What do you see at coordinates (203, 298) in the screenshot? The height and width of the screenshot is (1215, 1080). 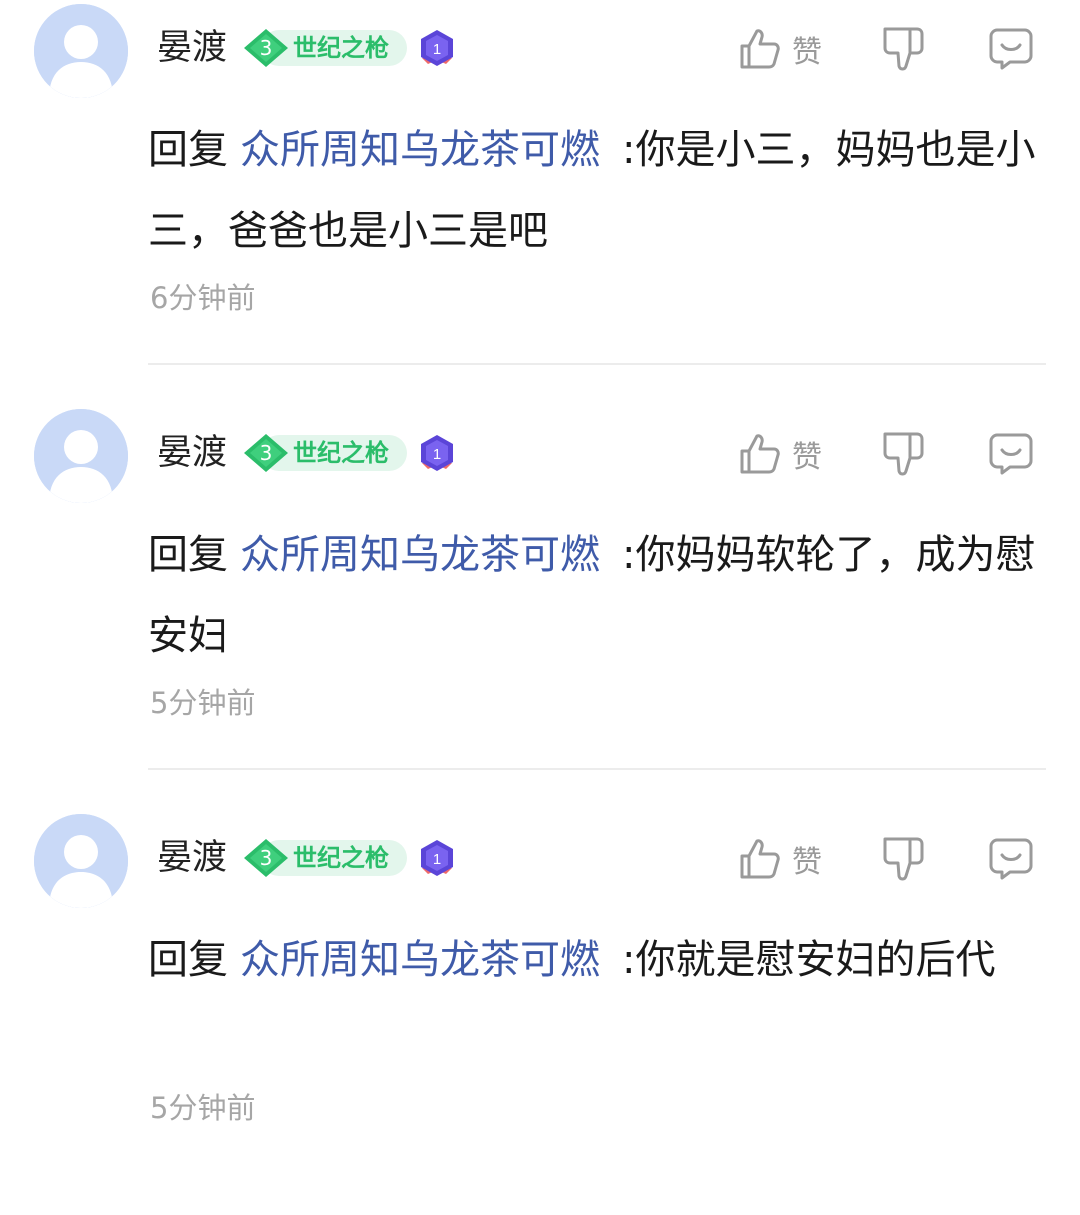 I see `timestamp: 6分钟前` at bounding box center [203, 298].